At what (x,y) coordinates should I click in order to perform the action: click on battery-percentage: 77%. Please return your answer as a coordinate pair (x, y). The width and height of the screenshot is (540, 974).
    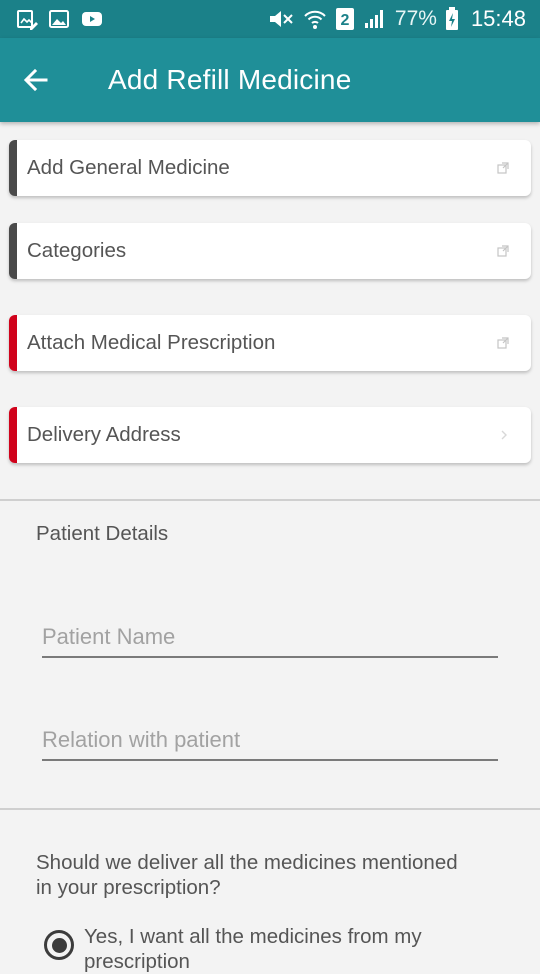
    Looking at the image, I should click on (415, 18).